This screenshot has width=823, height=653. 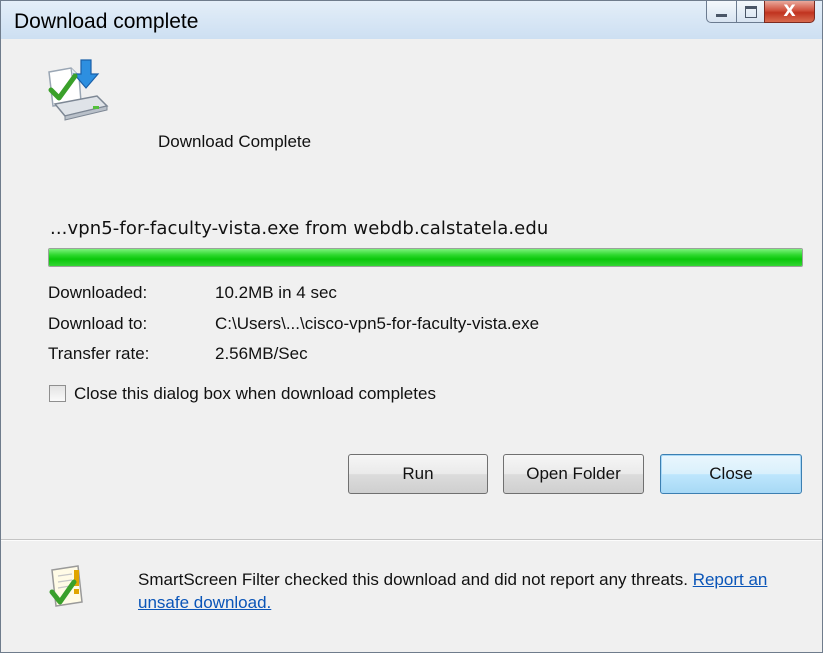 I want to click on close-icon: X, so click(x=789, y=10).